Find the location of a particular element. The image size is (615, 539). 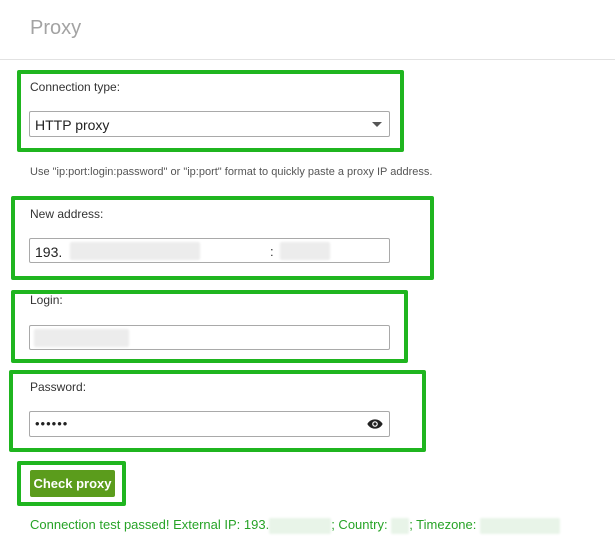

status-country-label: ; Country: is located at coordinates (359, 524).